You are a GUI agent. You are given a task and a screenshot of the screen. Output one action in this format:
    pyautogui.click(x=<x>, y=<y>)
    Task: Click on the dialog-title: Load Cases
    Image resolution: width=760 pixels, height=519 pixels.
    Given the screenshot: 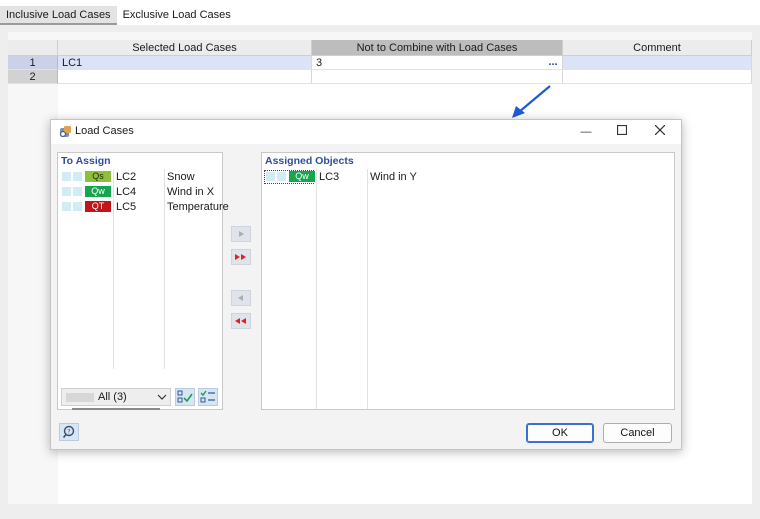 What is the action you would take?
    pyautogui.click(x=104, y=131)
    